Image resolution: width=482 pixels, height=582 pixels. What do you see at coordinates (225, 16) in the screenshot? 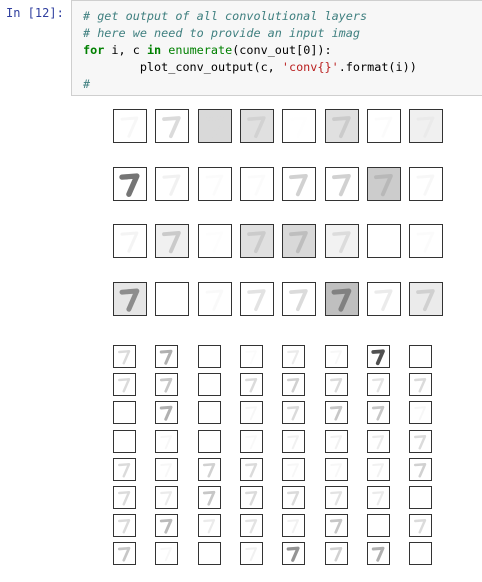
I see `code-comment-1: # get output of all convolutional layers` at bounding box center [225, 16].